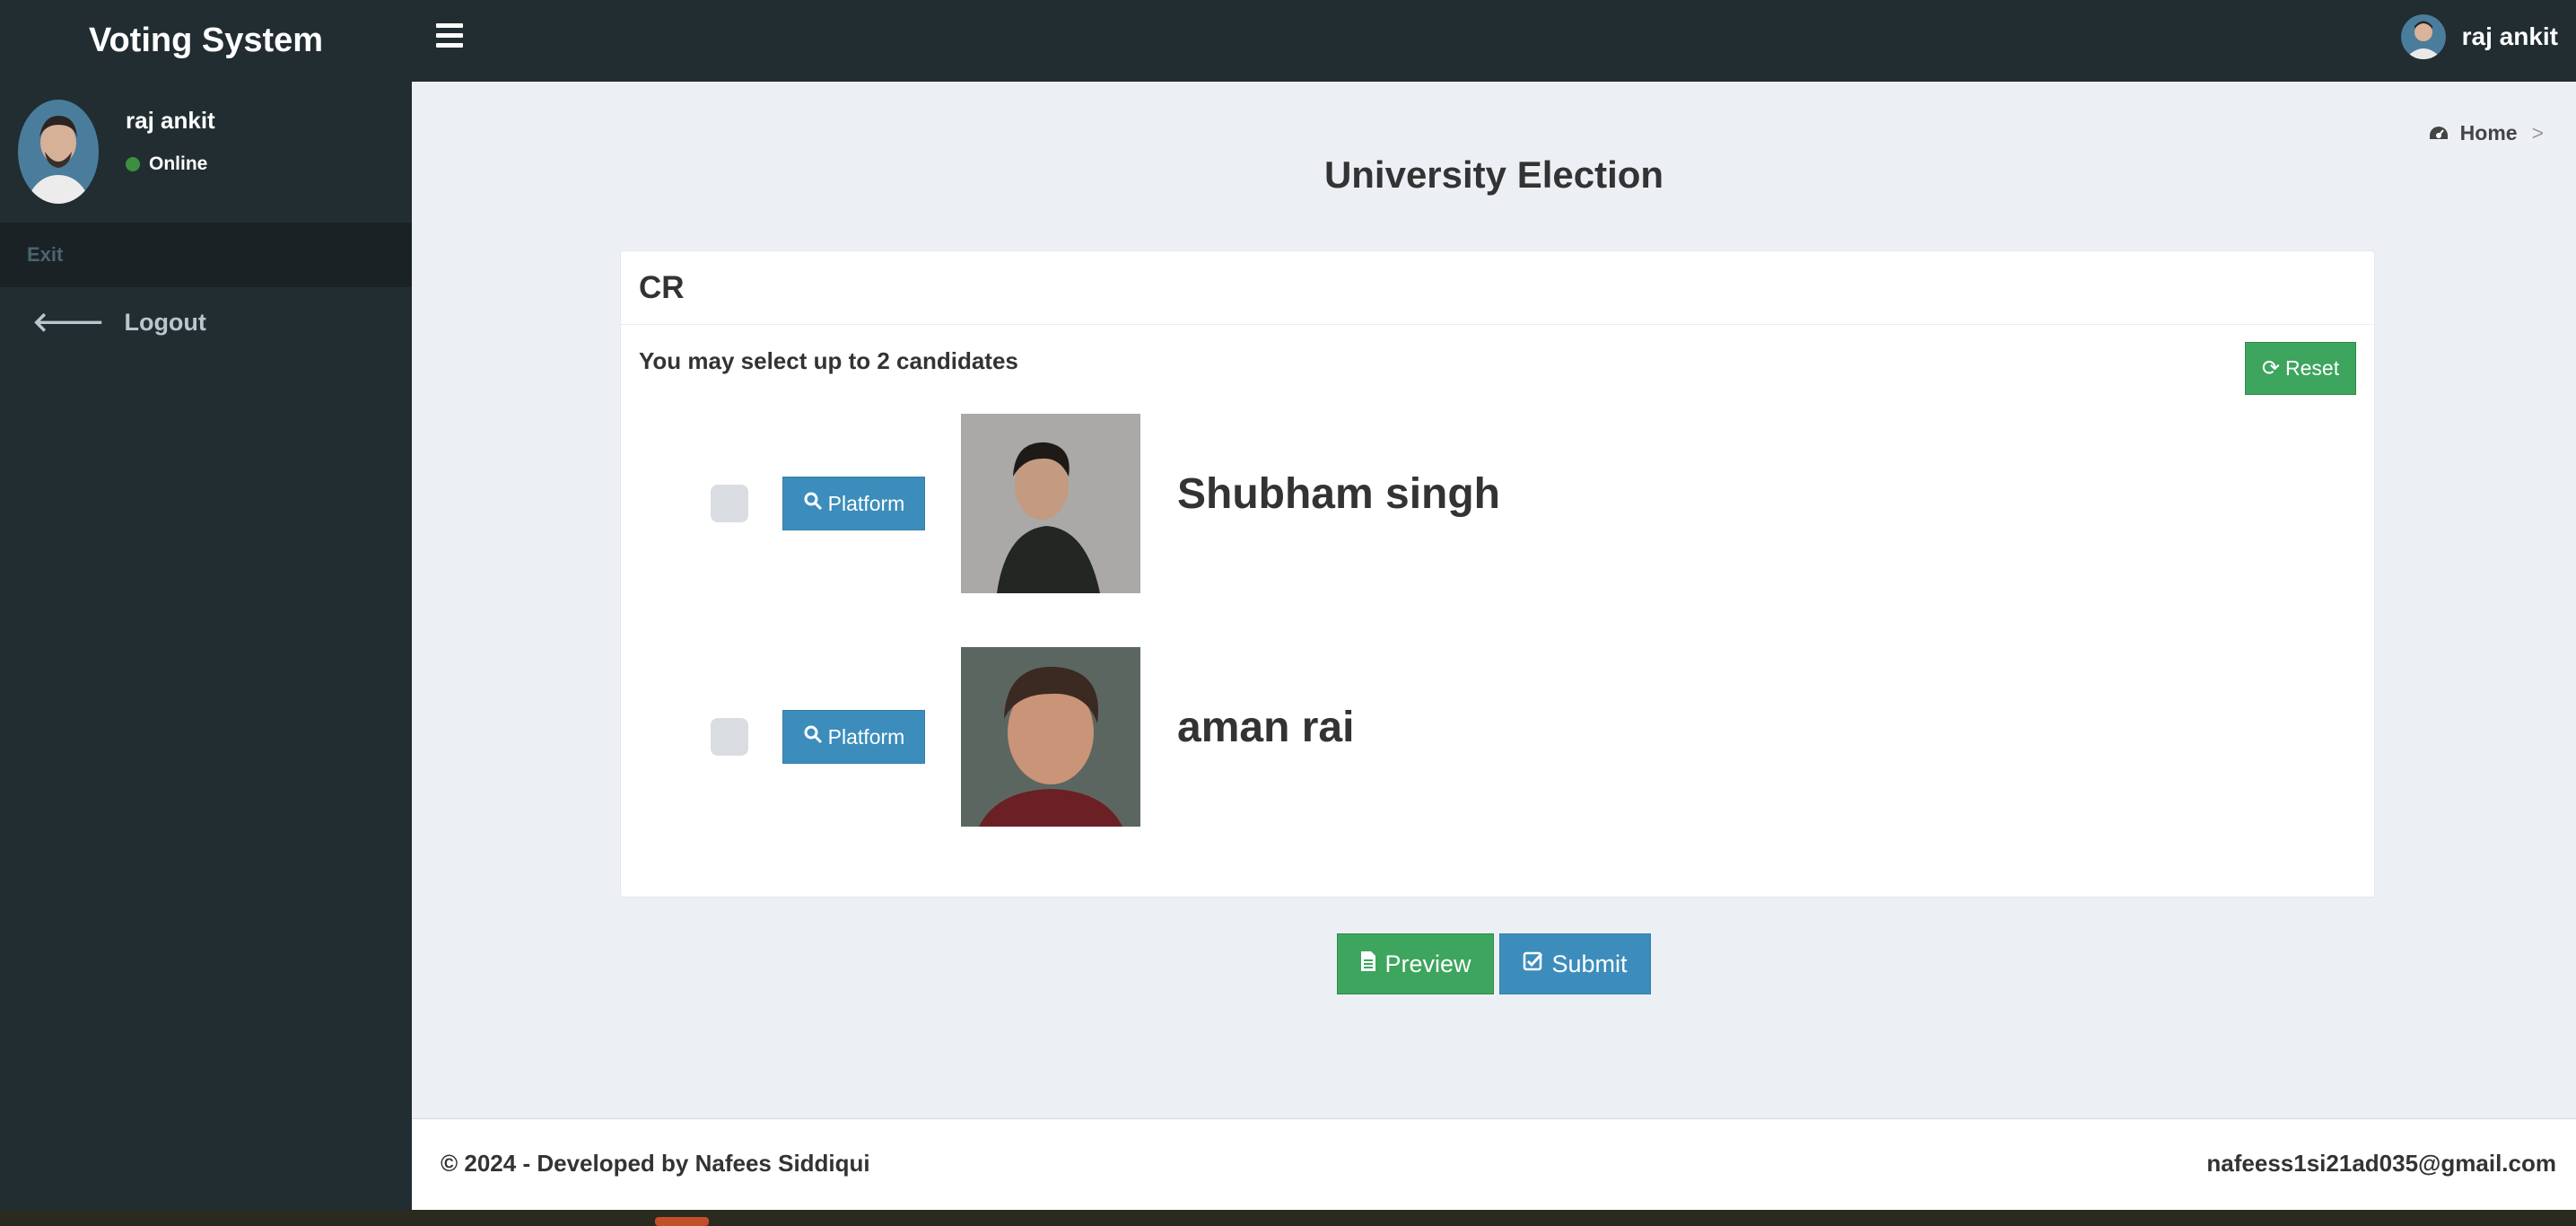 The image size is (2576, 1226). Describe the element at coordinates (170, 120) in the screenshot. I see `sidebar-user-name: raj ankit` at that location.